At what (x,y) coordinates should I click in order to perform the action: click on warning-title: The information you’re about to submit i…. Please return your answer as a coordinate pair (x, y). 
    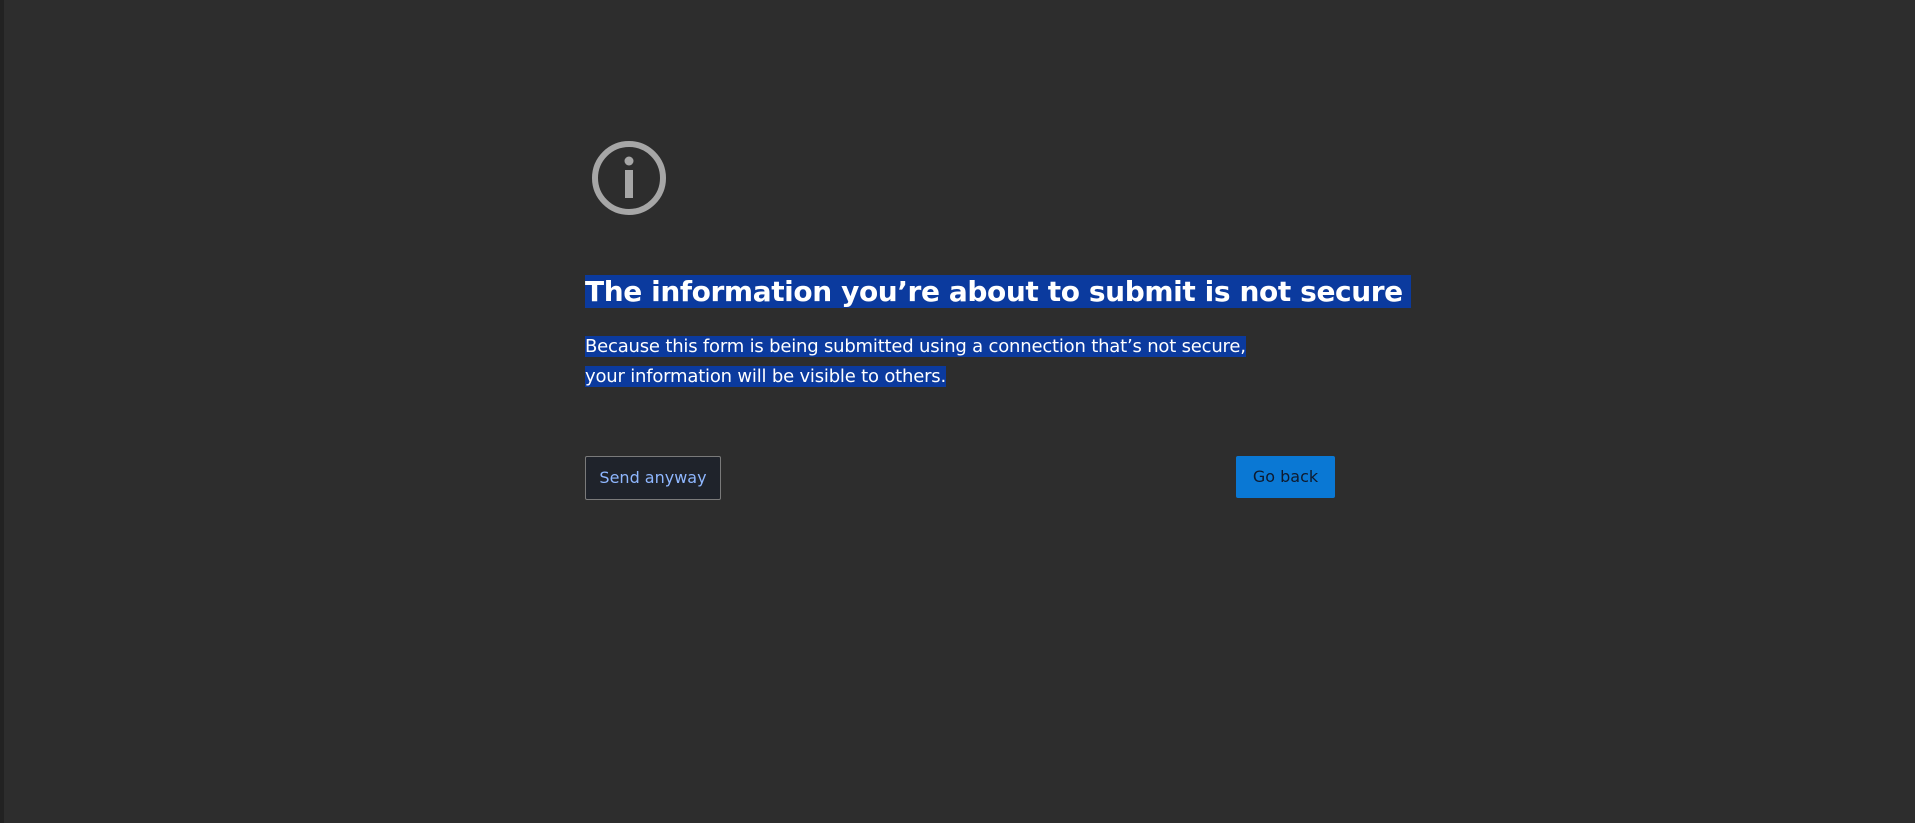
    Looking at the image, I should click on (998, 292).